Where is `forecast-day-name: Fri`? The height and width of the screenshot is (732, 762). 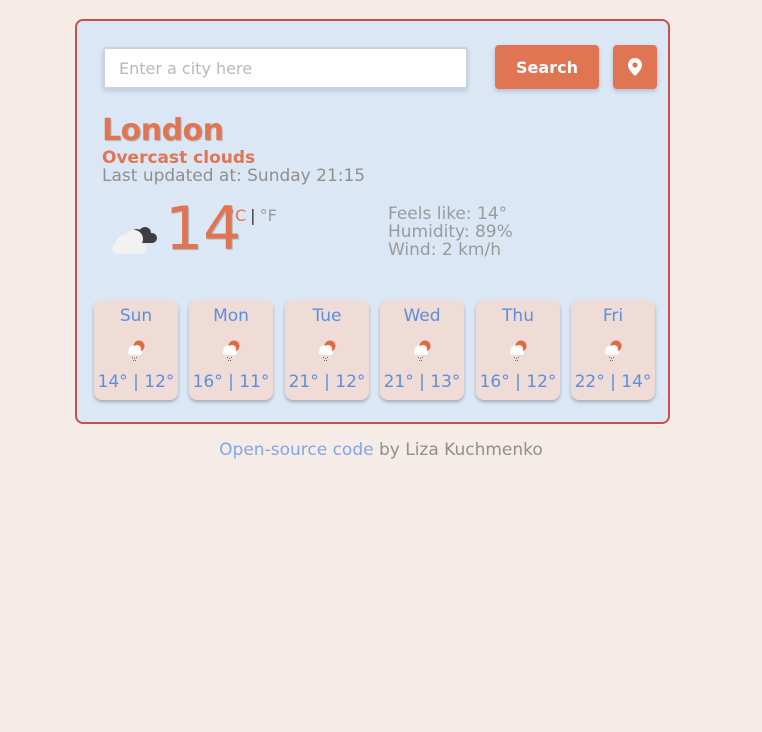
forecast-day-name: Fri is located at coordinates (613, 316).